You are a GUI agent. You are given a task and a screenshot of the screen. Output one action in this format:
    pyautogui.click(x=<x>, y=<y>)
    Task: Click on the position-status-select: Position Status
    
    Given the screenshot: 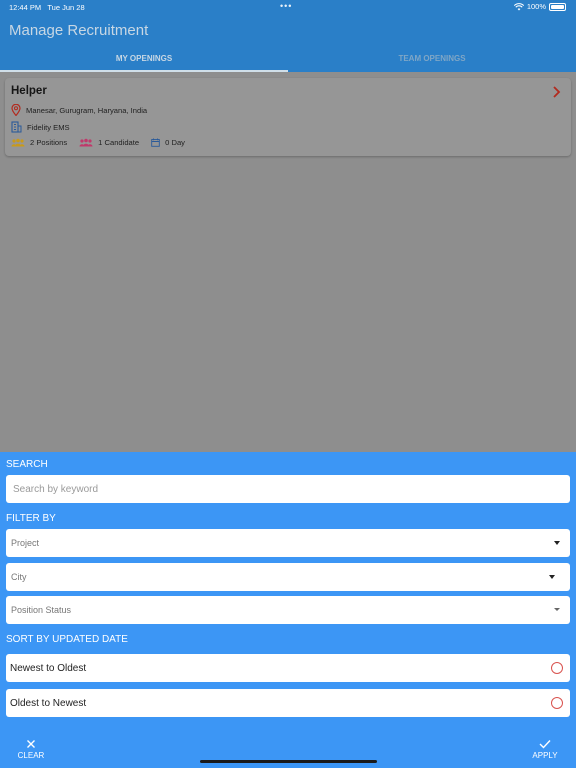 What is the action you would take?
    pyautogui.click(x=288, y=610)
    